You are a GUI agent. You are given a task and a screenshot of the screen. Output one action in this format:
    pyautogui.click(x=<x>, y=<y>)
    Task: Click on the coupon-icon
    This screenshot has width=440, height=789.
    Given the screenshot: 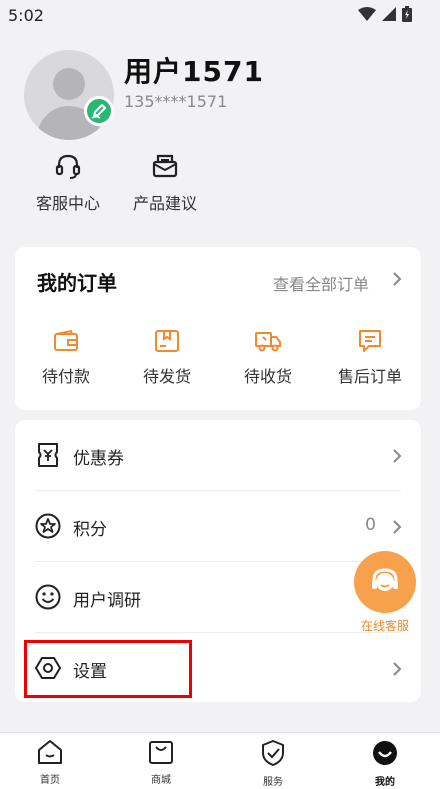 What is the action you would take?
    pyautogui.click(x=48, y=455)
    